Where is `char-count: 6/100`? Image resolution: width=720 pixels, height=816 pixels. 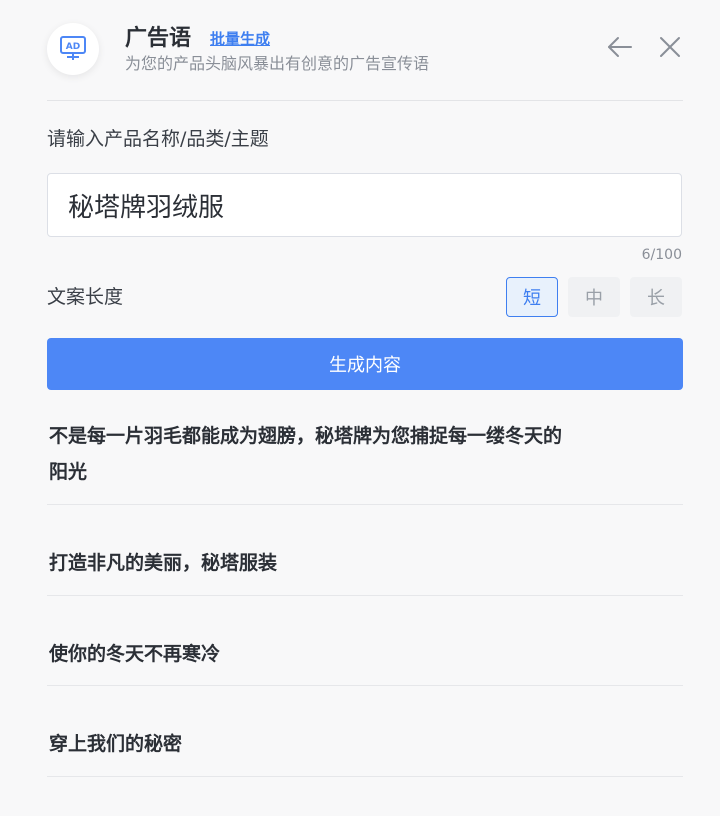 char-count: 6/100 is located at coordinates (661, 255).